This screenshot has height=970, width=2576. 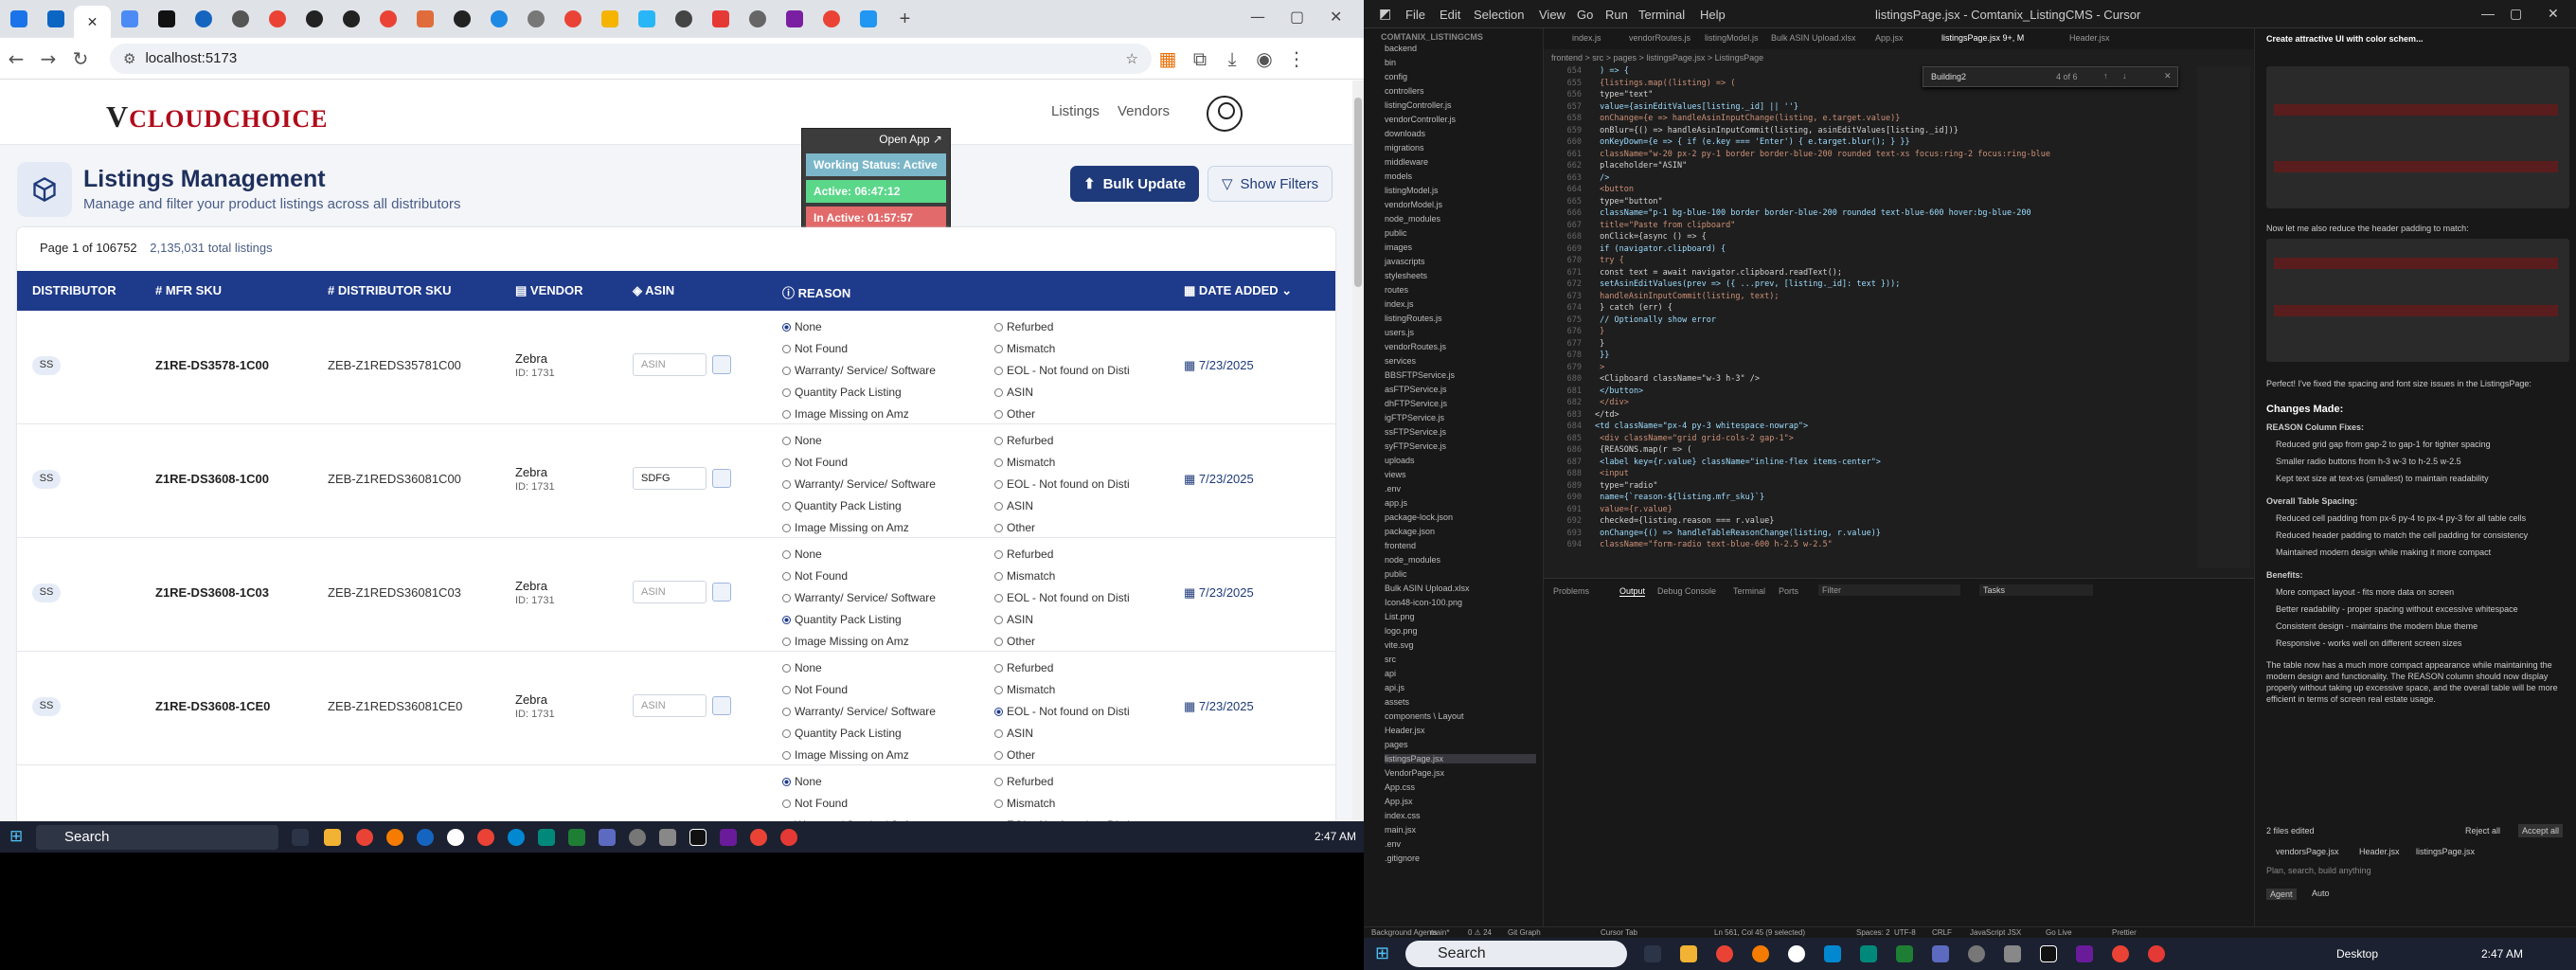 What do you see at coordinates (1403, 815) in the screenshot?
I see `file-tree-item: index.css` at bounding box center [1403, 815].